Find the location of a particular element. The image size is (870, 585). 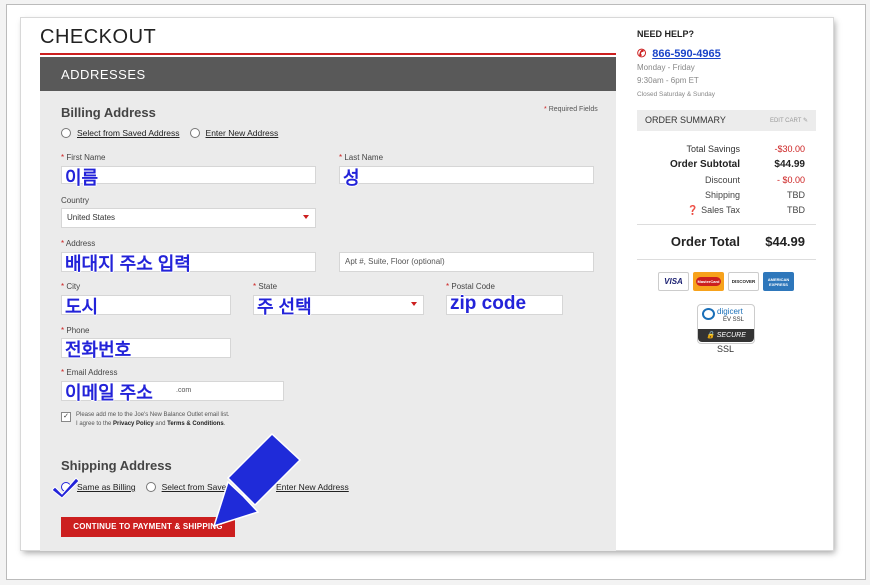

phone-input: 전화번호 is located at coordinates (146, 349).